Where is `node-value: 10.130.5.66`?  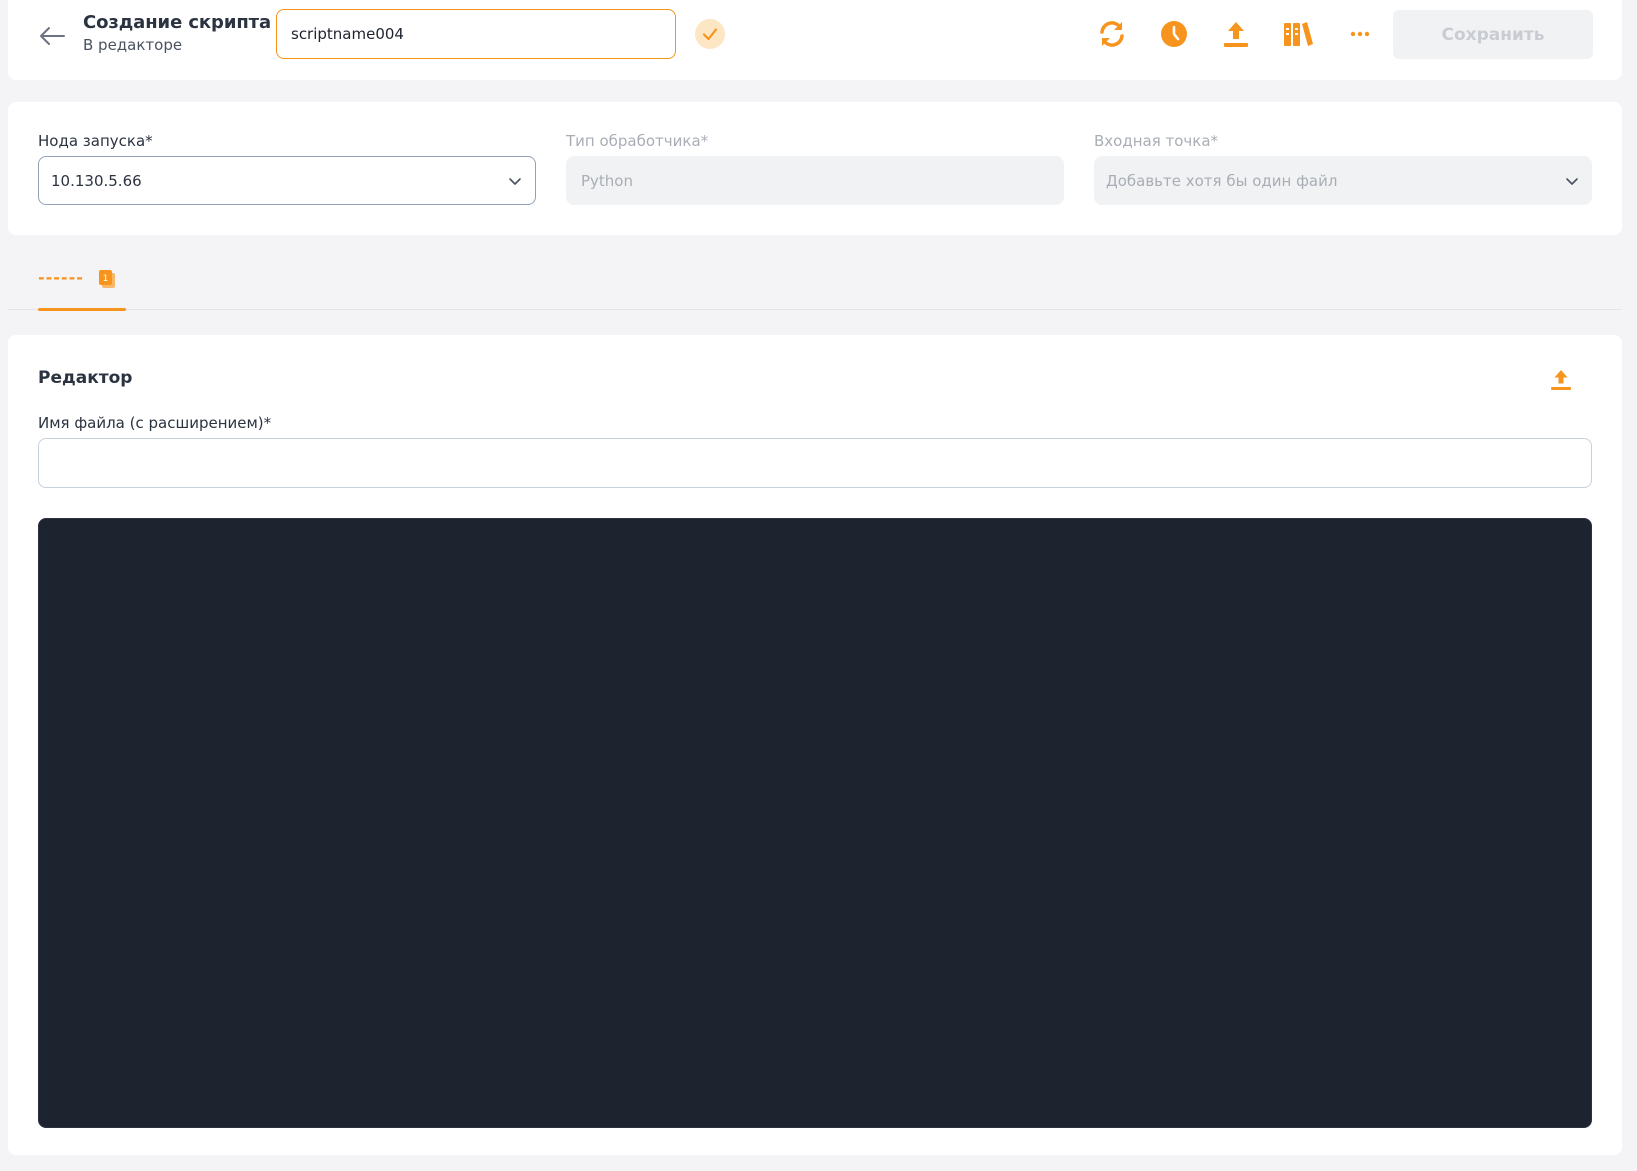
node-value: 10.130.5.66 is located at coordinates (96, 180).